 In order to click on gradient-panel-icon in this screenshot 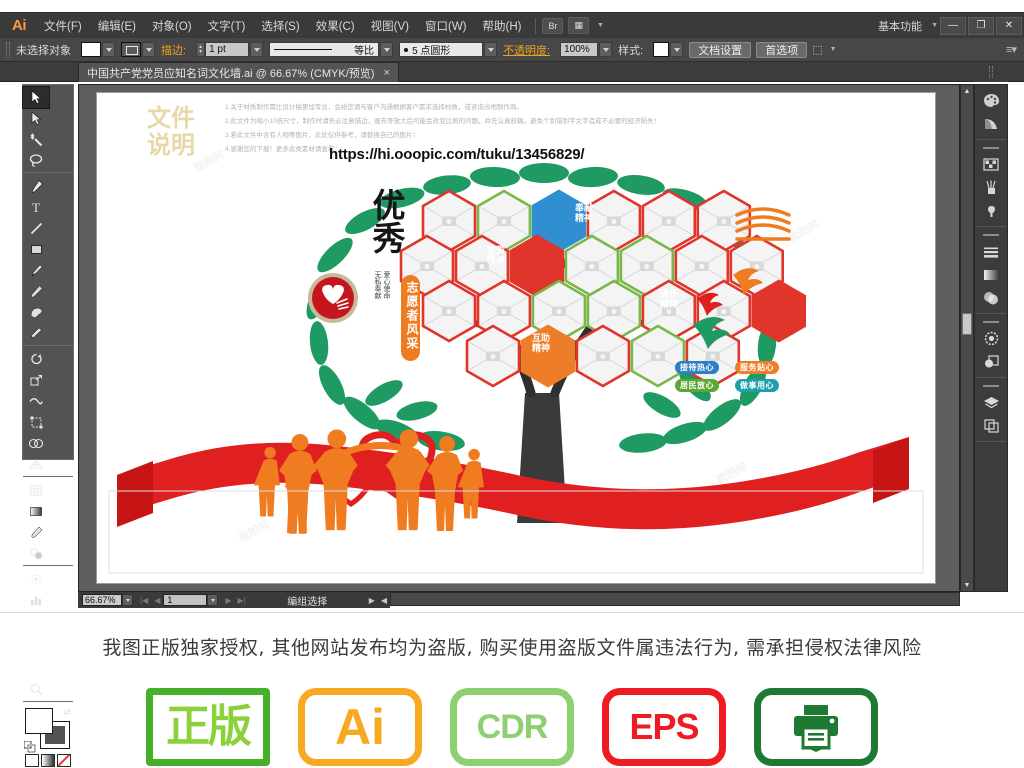, I will do `click(991, 274)`.